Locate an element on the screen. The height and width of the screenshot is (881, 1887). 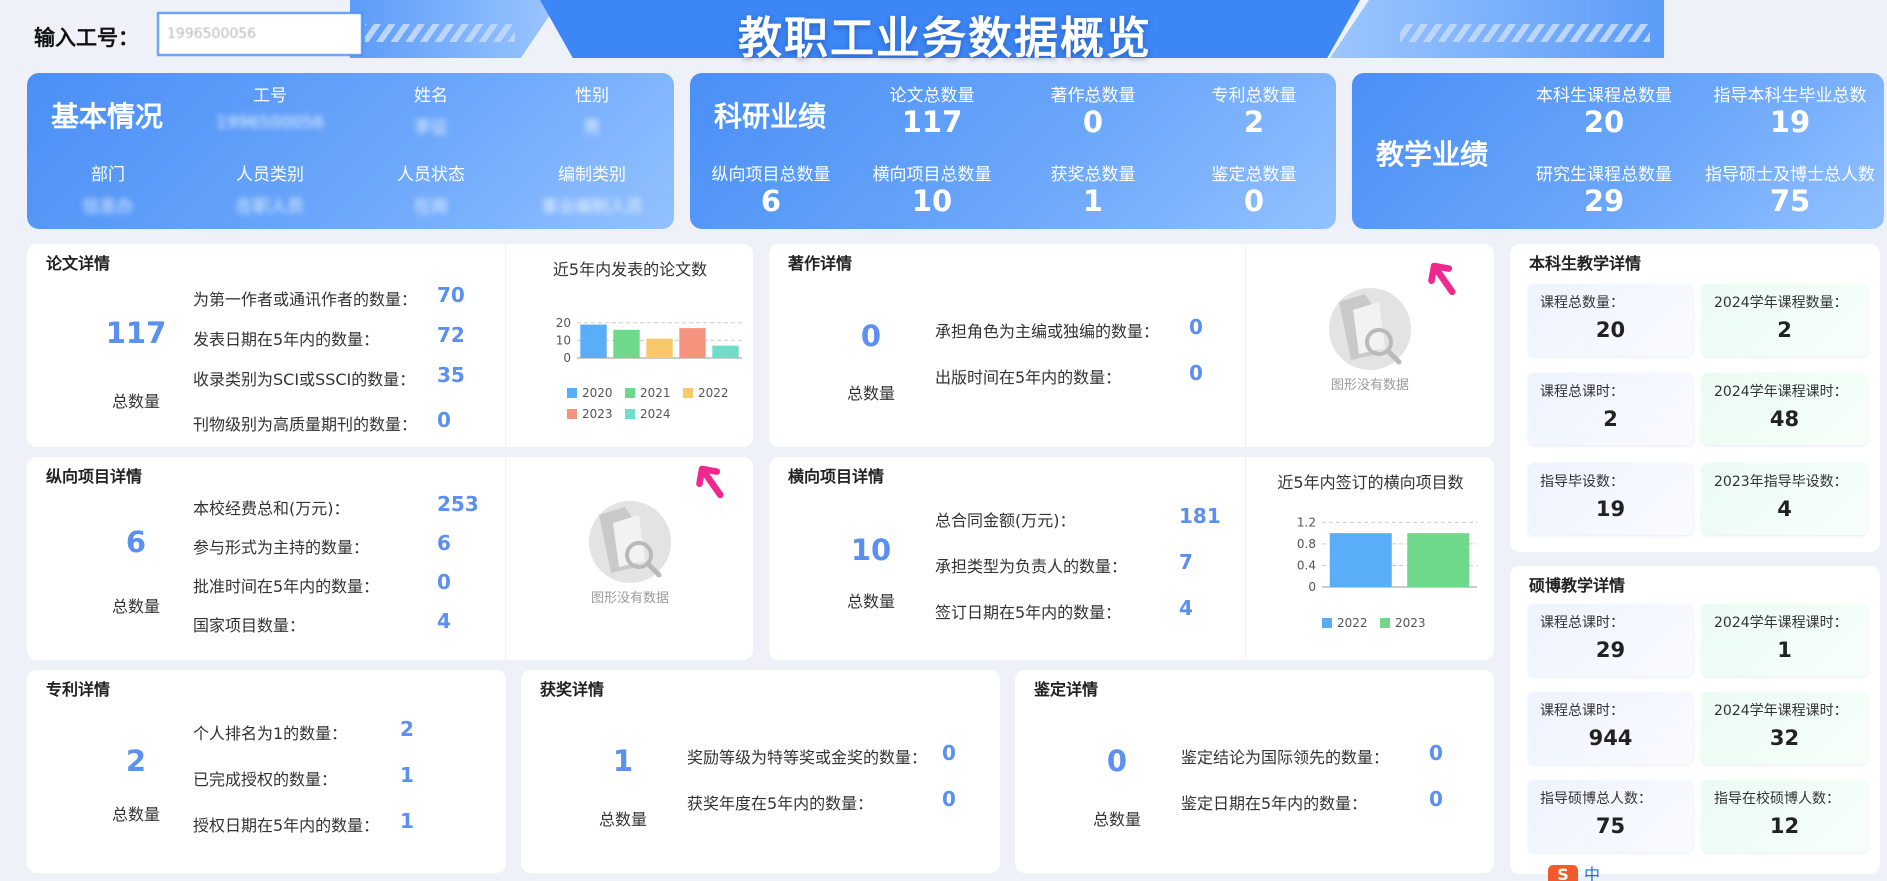
teaching-stat-card: 2024学年课程课时： 1 is located at coordinates (1784, 640).